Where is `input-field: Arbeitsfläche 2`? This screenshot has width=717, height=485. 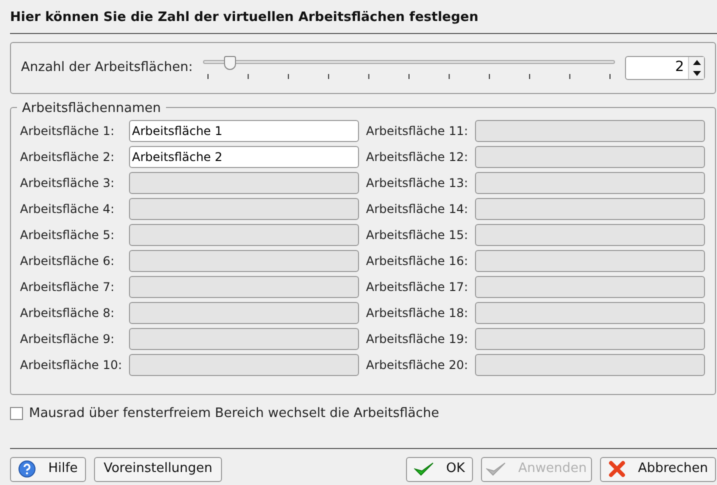 input-field: Arbeitsfläche 2 is located at coordinates (244, 157).